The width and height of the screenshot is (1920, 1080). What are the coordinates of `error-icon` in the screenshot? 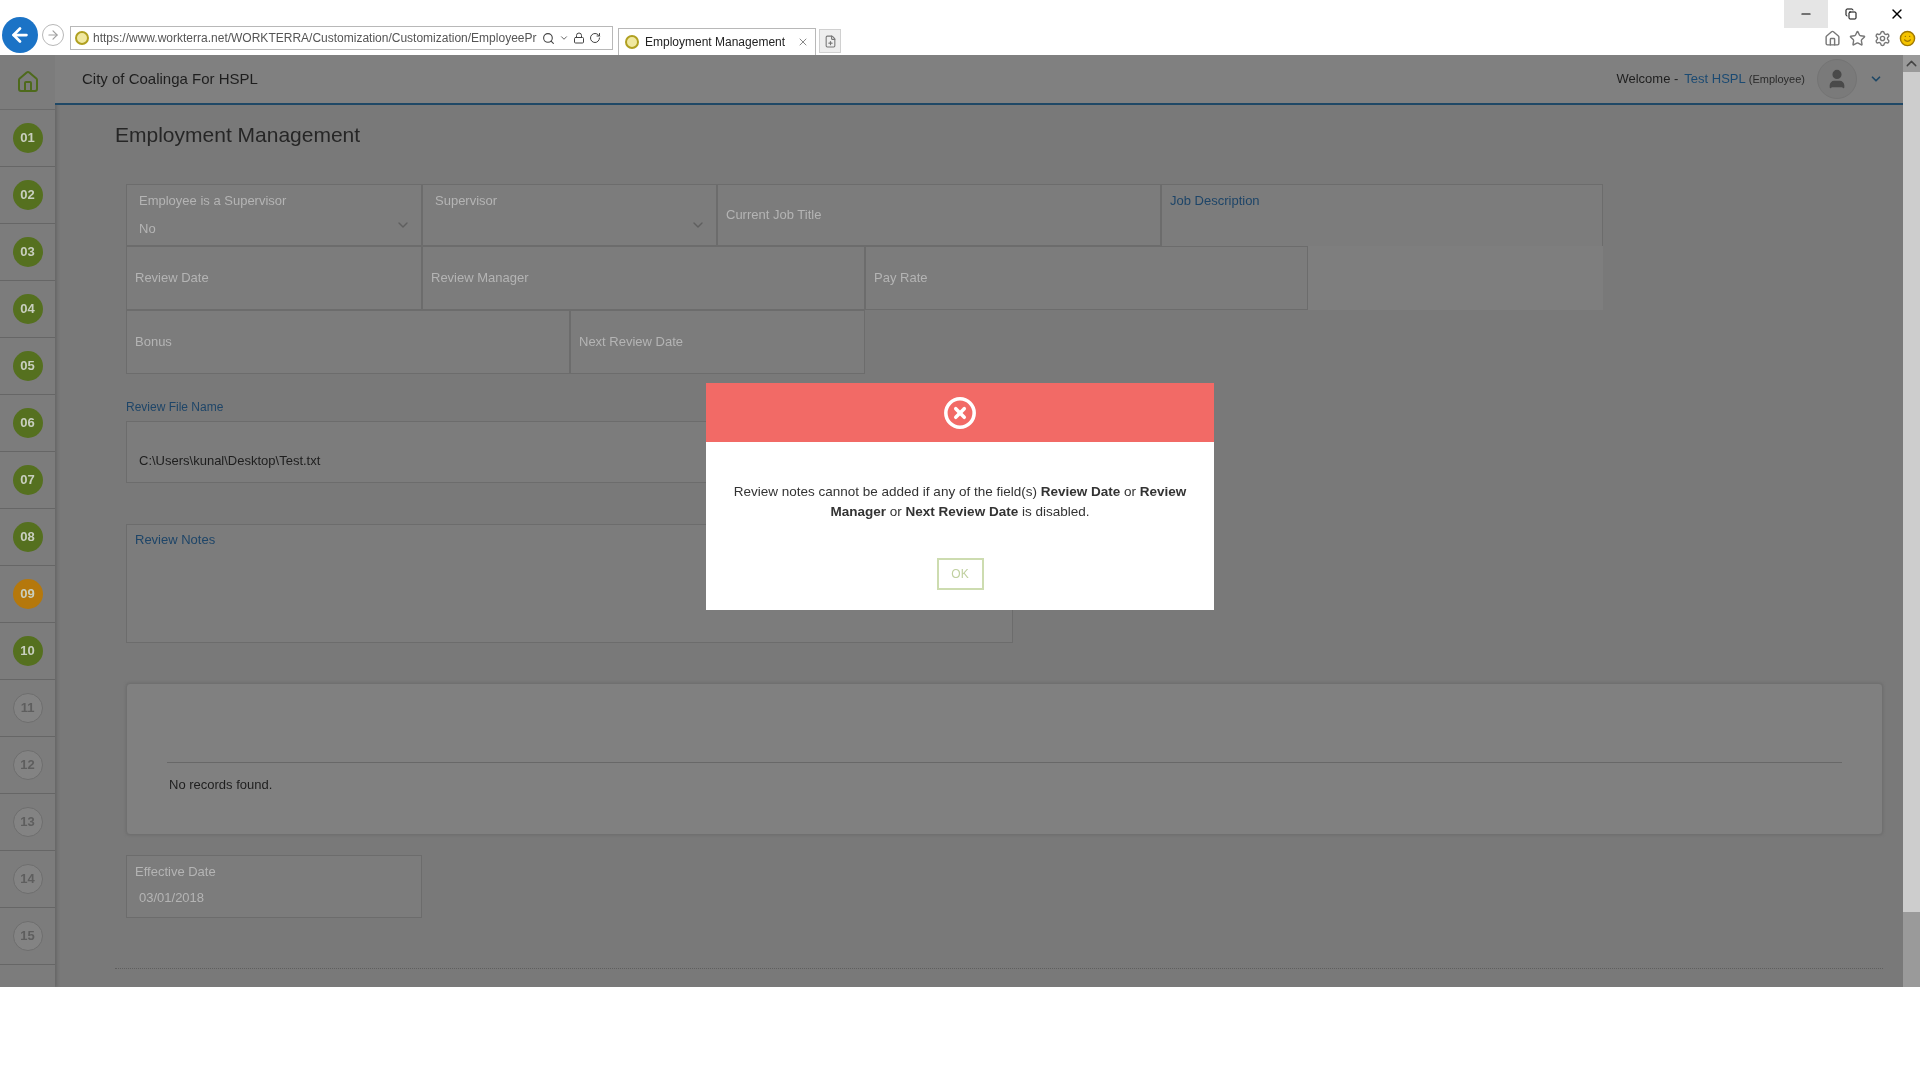 It's located at (960, 412).